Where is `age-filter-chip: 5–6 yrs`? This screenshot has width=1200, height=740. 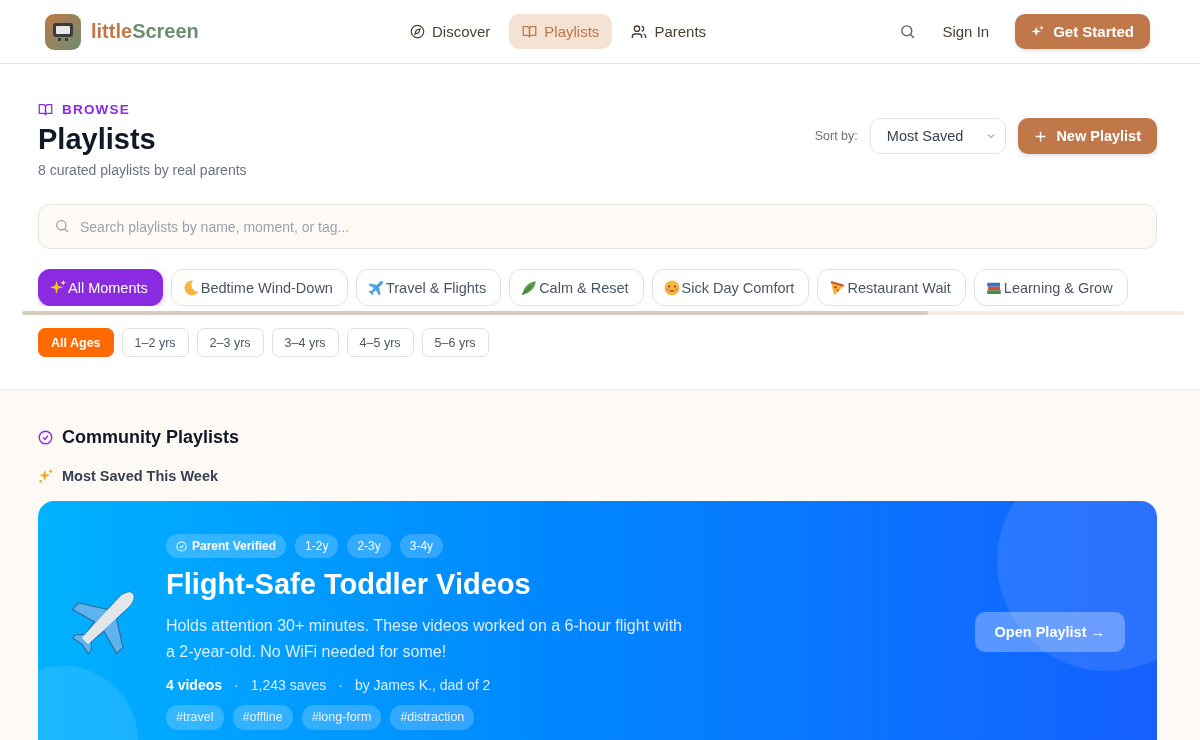 age-filter-chip: 5–6 yrs is located at coordinates (455, 342).